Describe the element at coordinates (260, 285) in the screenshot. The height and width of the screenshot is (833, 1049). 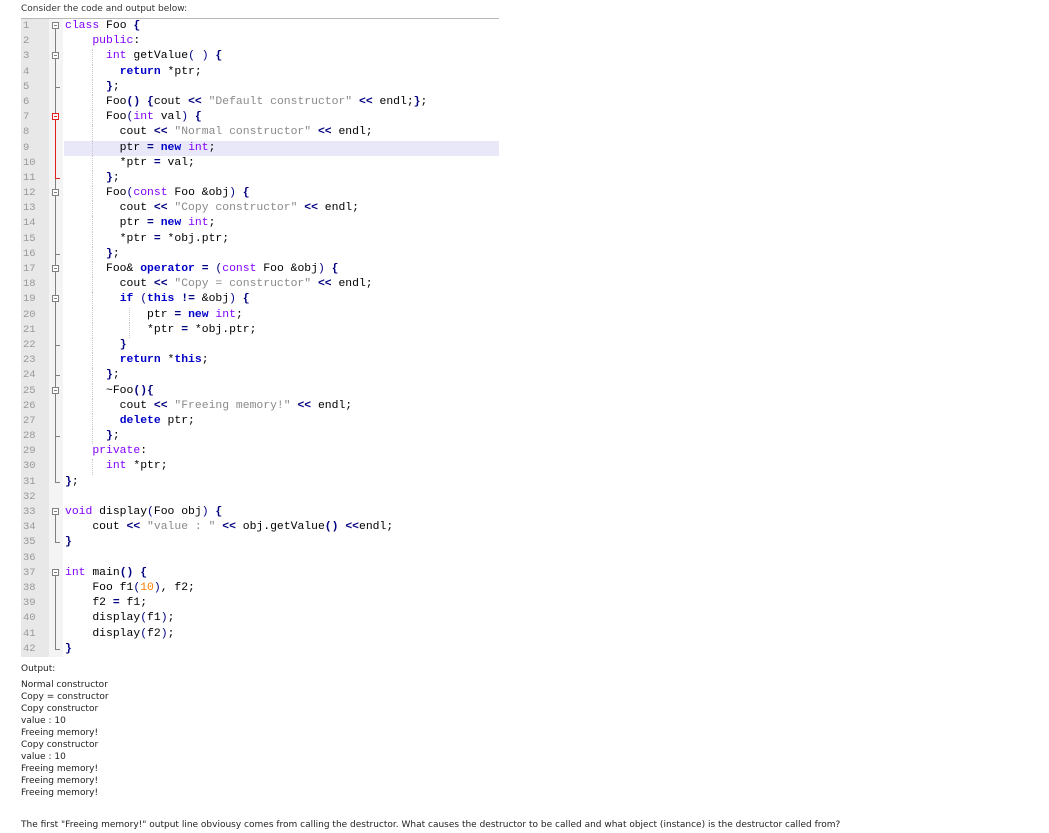
I see `code-line: 18 cout << "Copy = constructor" << endl;` at that location.